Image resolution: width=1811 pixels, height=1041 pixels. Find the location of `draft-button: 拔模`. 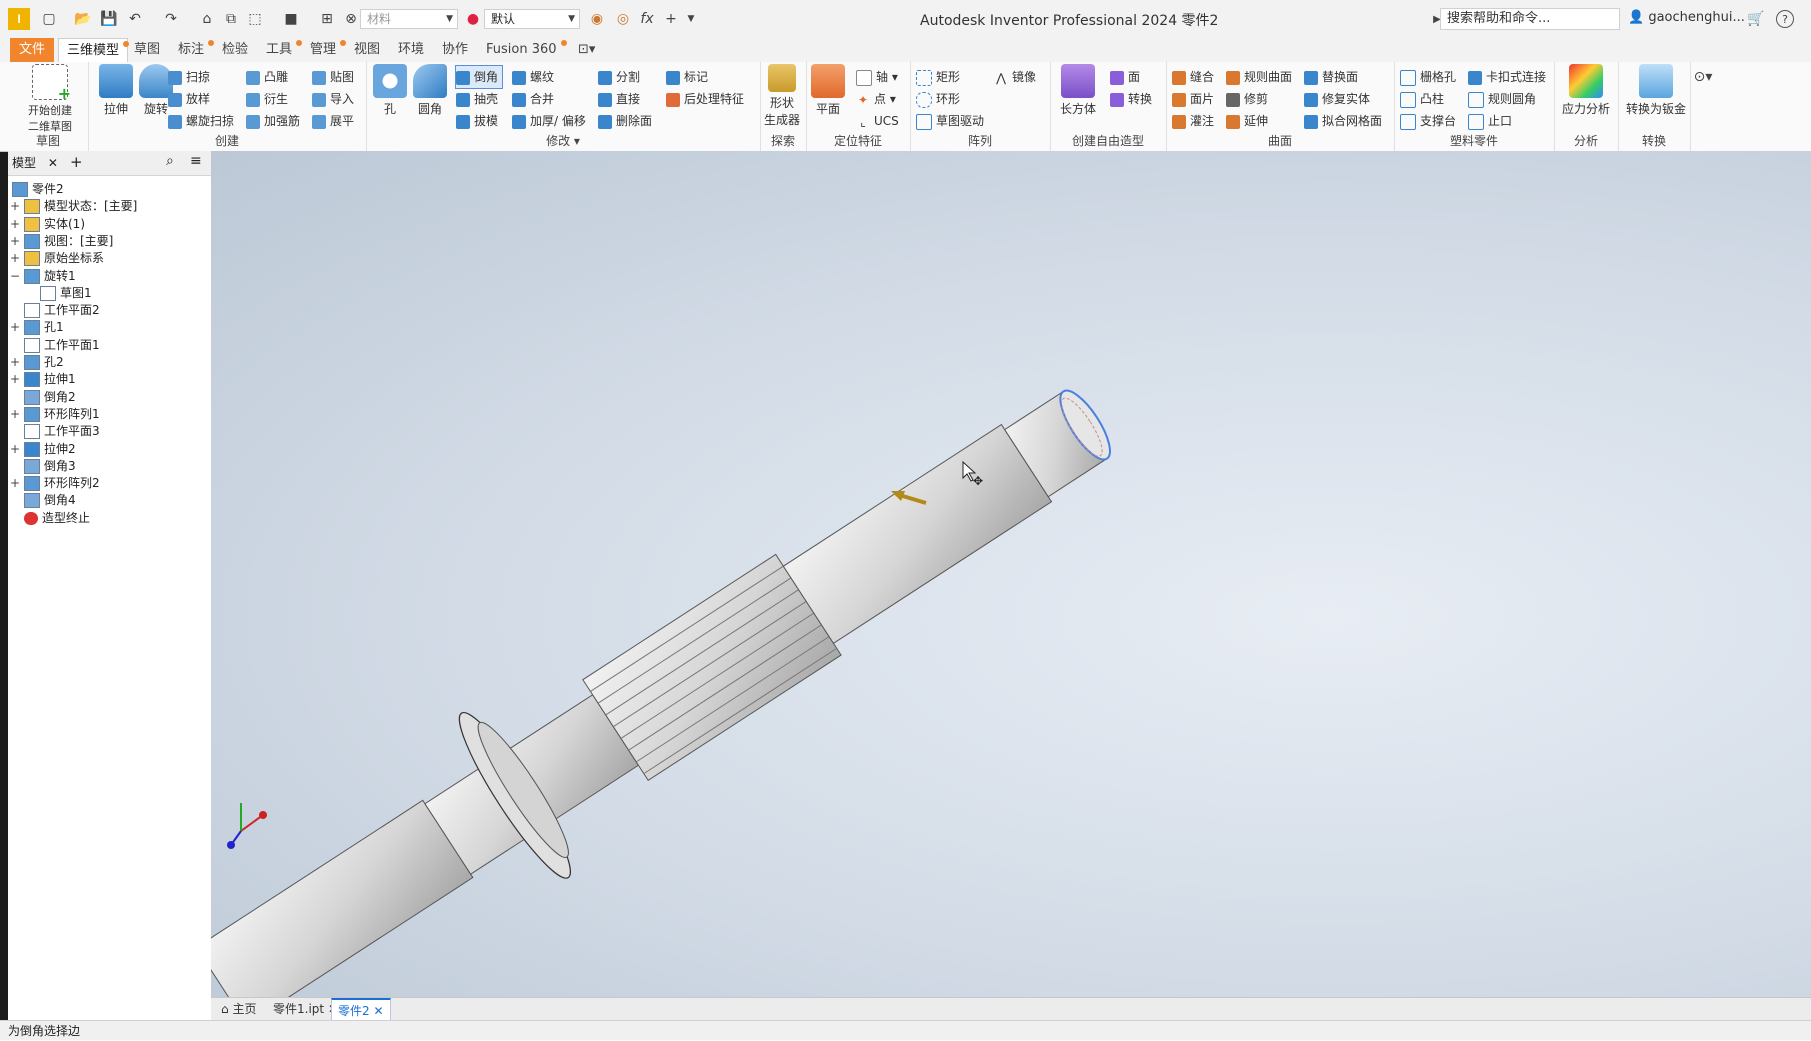

draft-button: 拔模 is located at coordinates (477, 121).